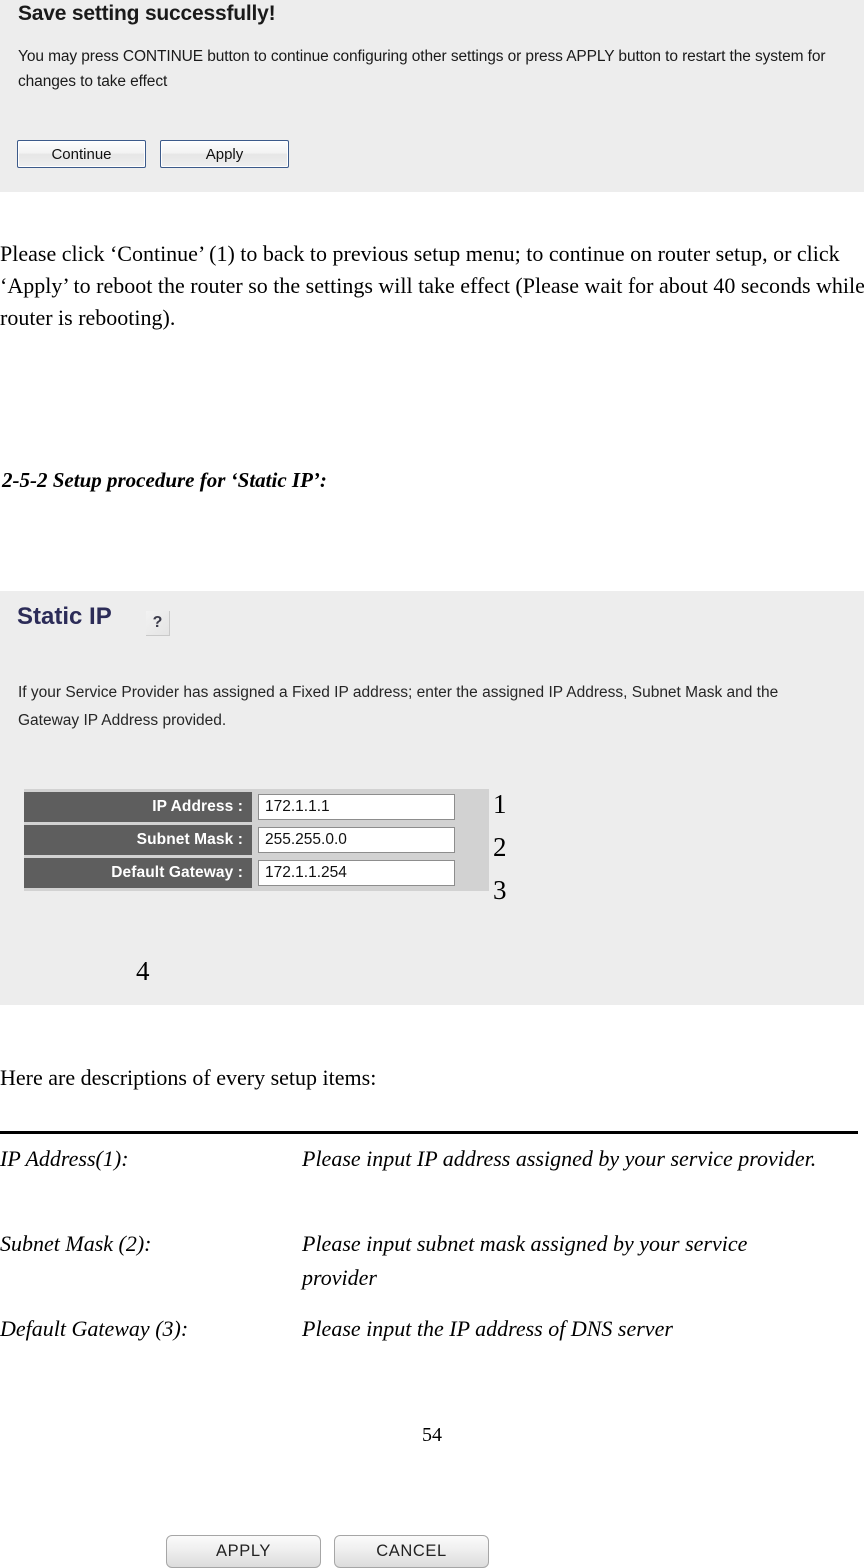  What do you see at coordinates (138, 840) in the screenshot?
I see `subnet-mask-label: Subnet Mask :` at bounding box center [138, 840].